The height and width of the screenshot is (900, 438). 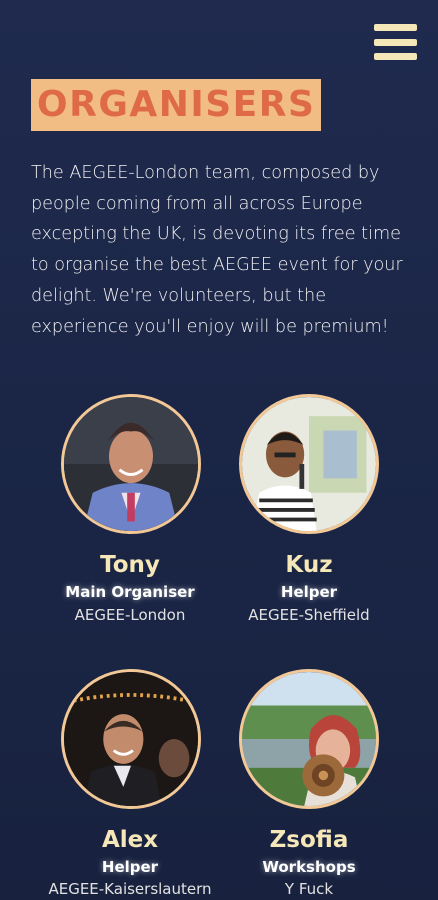 I want to click on photo-tony, so click(x=131, y=464).